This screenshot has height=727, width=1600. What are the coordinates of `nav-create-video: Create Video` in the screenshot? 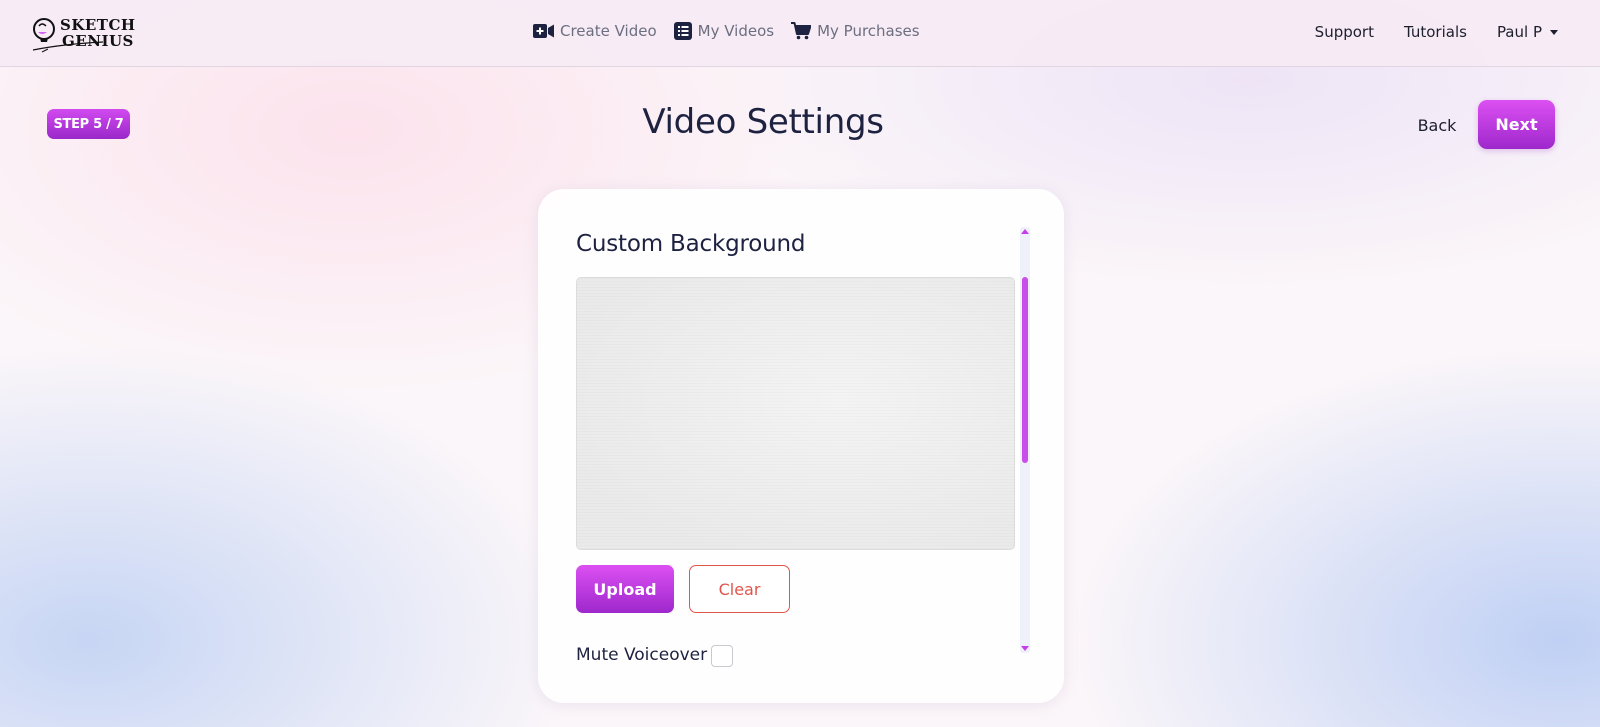 It's located at (595, 31).